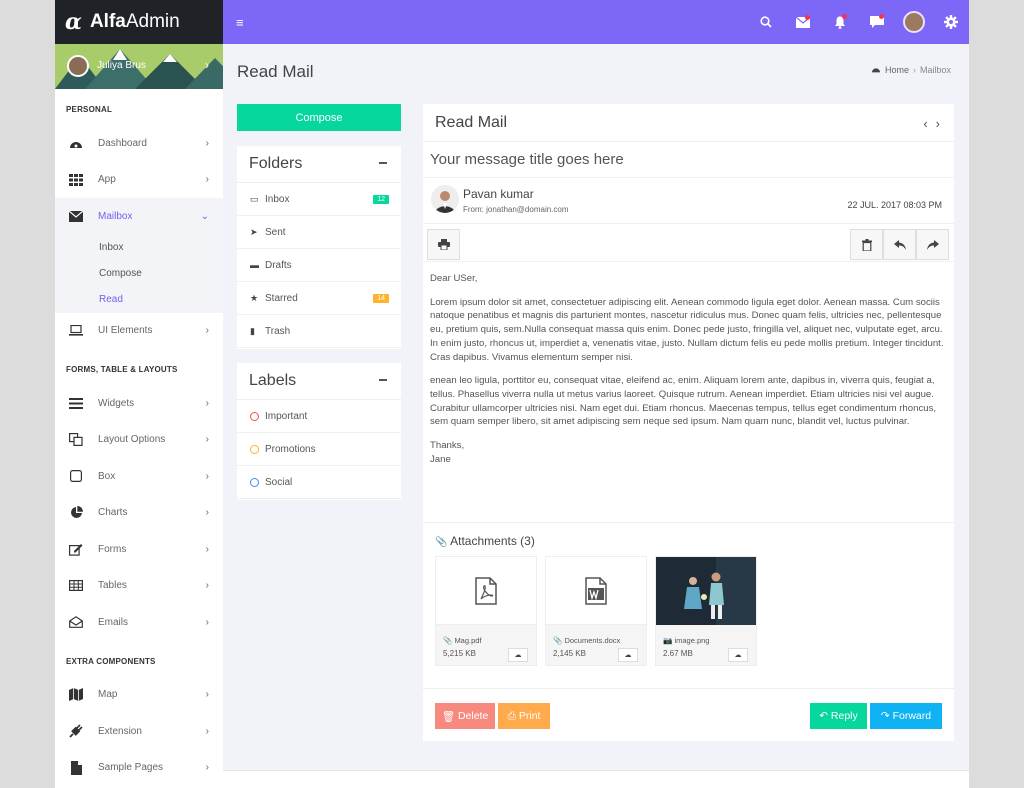 The height and width of the screenshot is (788, 1024). What do you see at coordinates (906, 716) in the screenshot?
I see `forward-button: ↷ Forward` at bounding box center [906, 716].